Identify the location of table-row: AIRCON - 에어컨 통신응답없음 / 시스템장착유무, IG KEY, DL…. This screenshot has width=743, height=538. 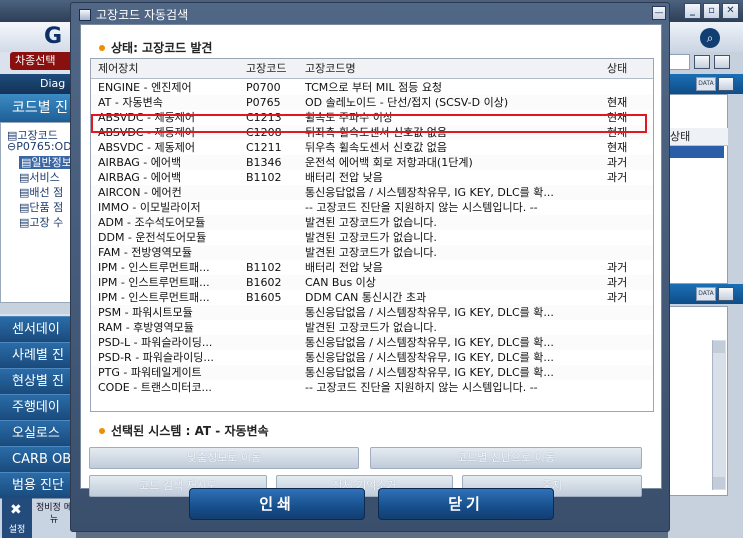
(372, 192).